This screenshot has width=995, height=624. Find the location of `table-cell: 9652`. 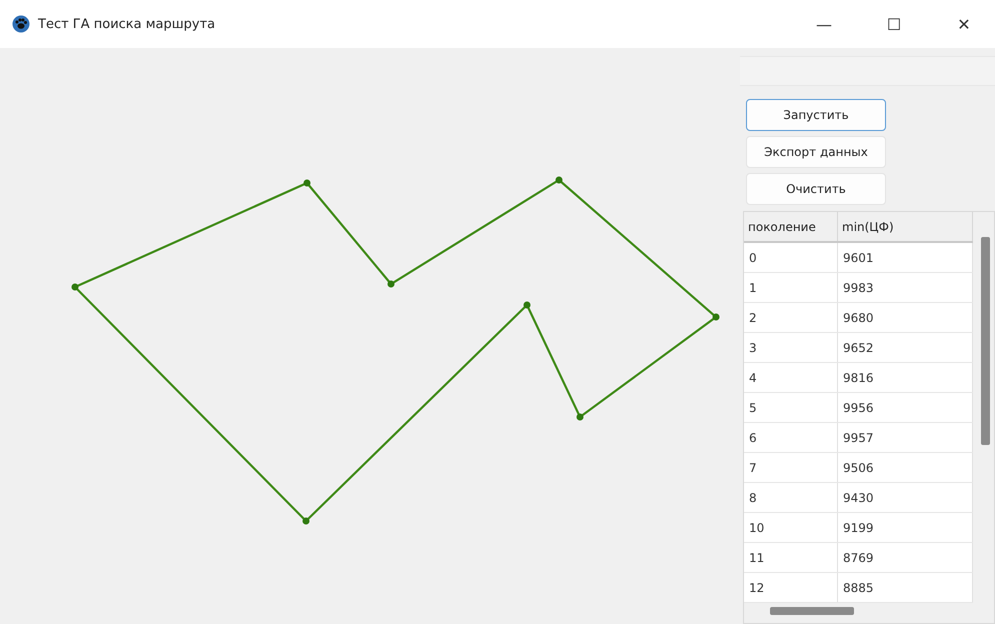

table-cell: 9652 is located at coordinates (905, 347).